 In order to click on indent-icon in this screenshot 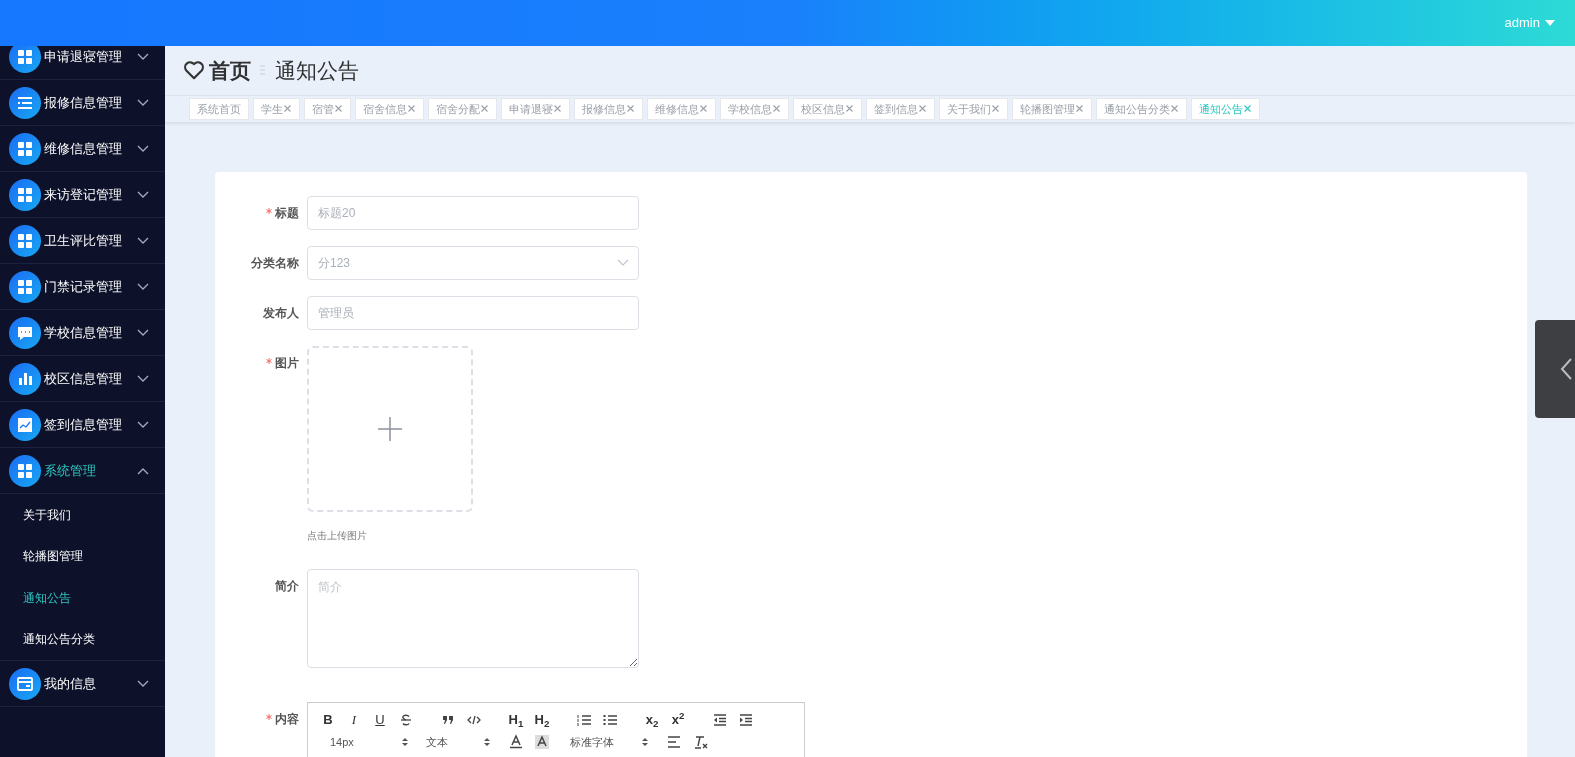, I will do `click(746, 720)`.